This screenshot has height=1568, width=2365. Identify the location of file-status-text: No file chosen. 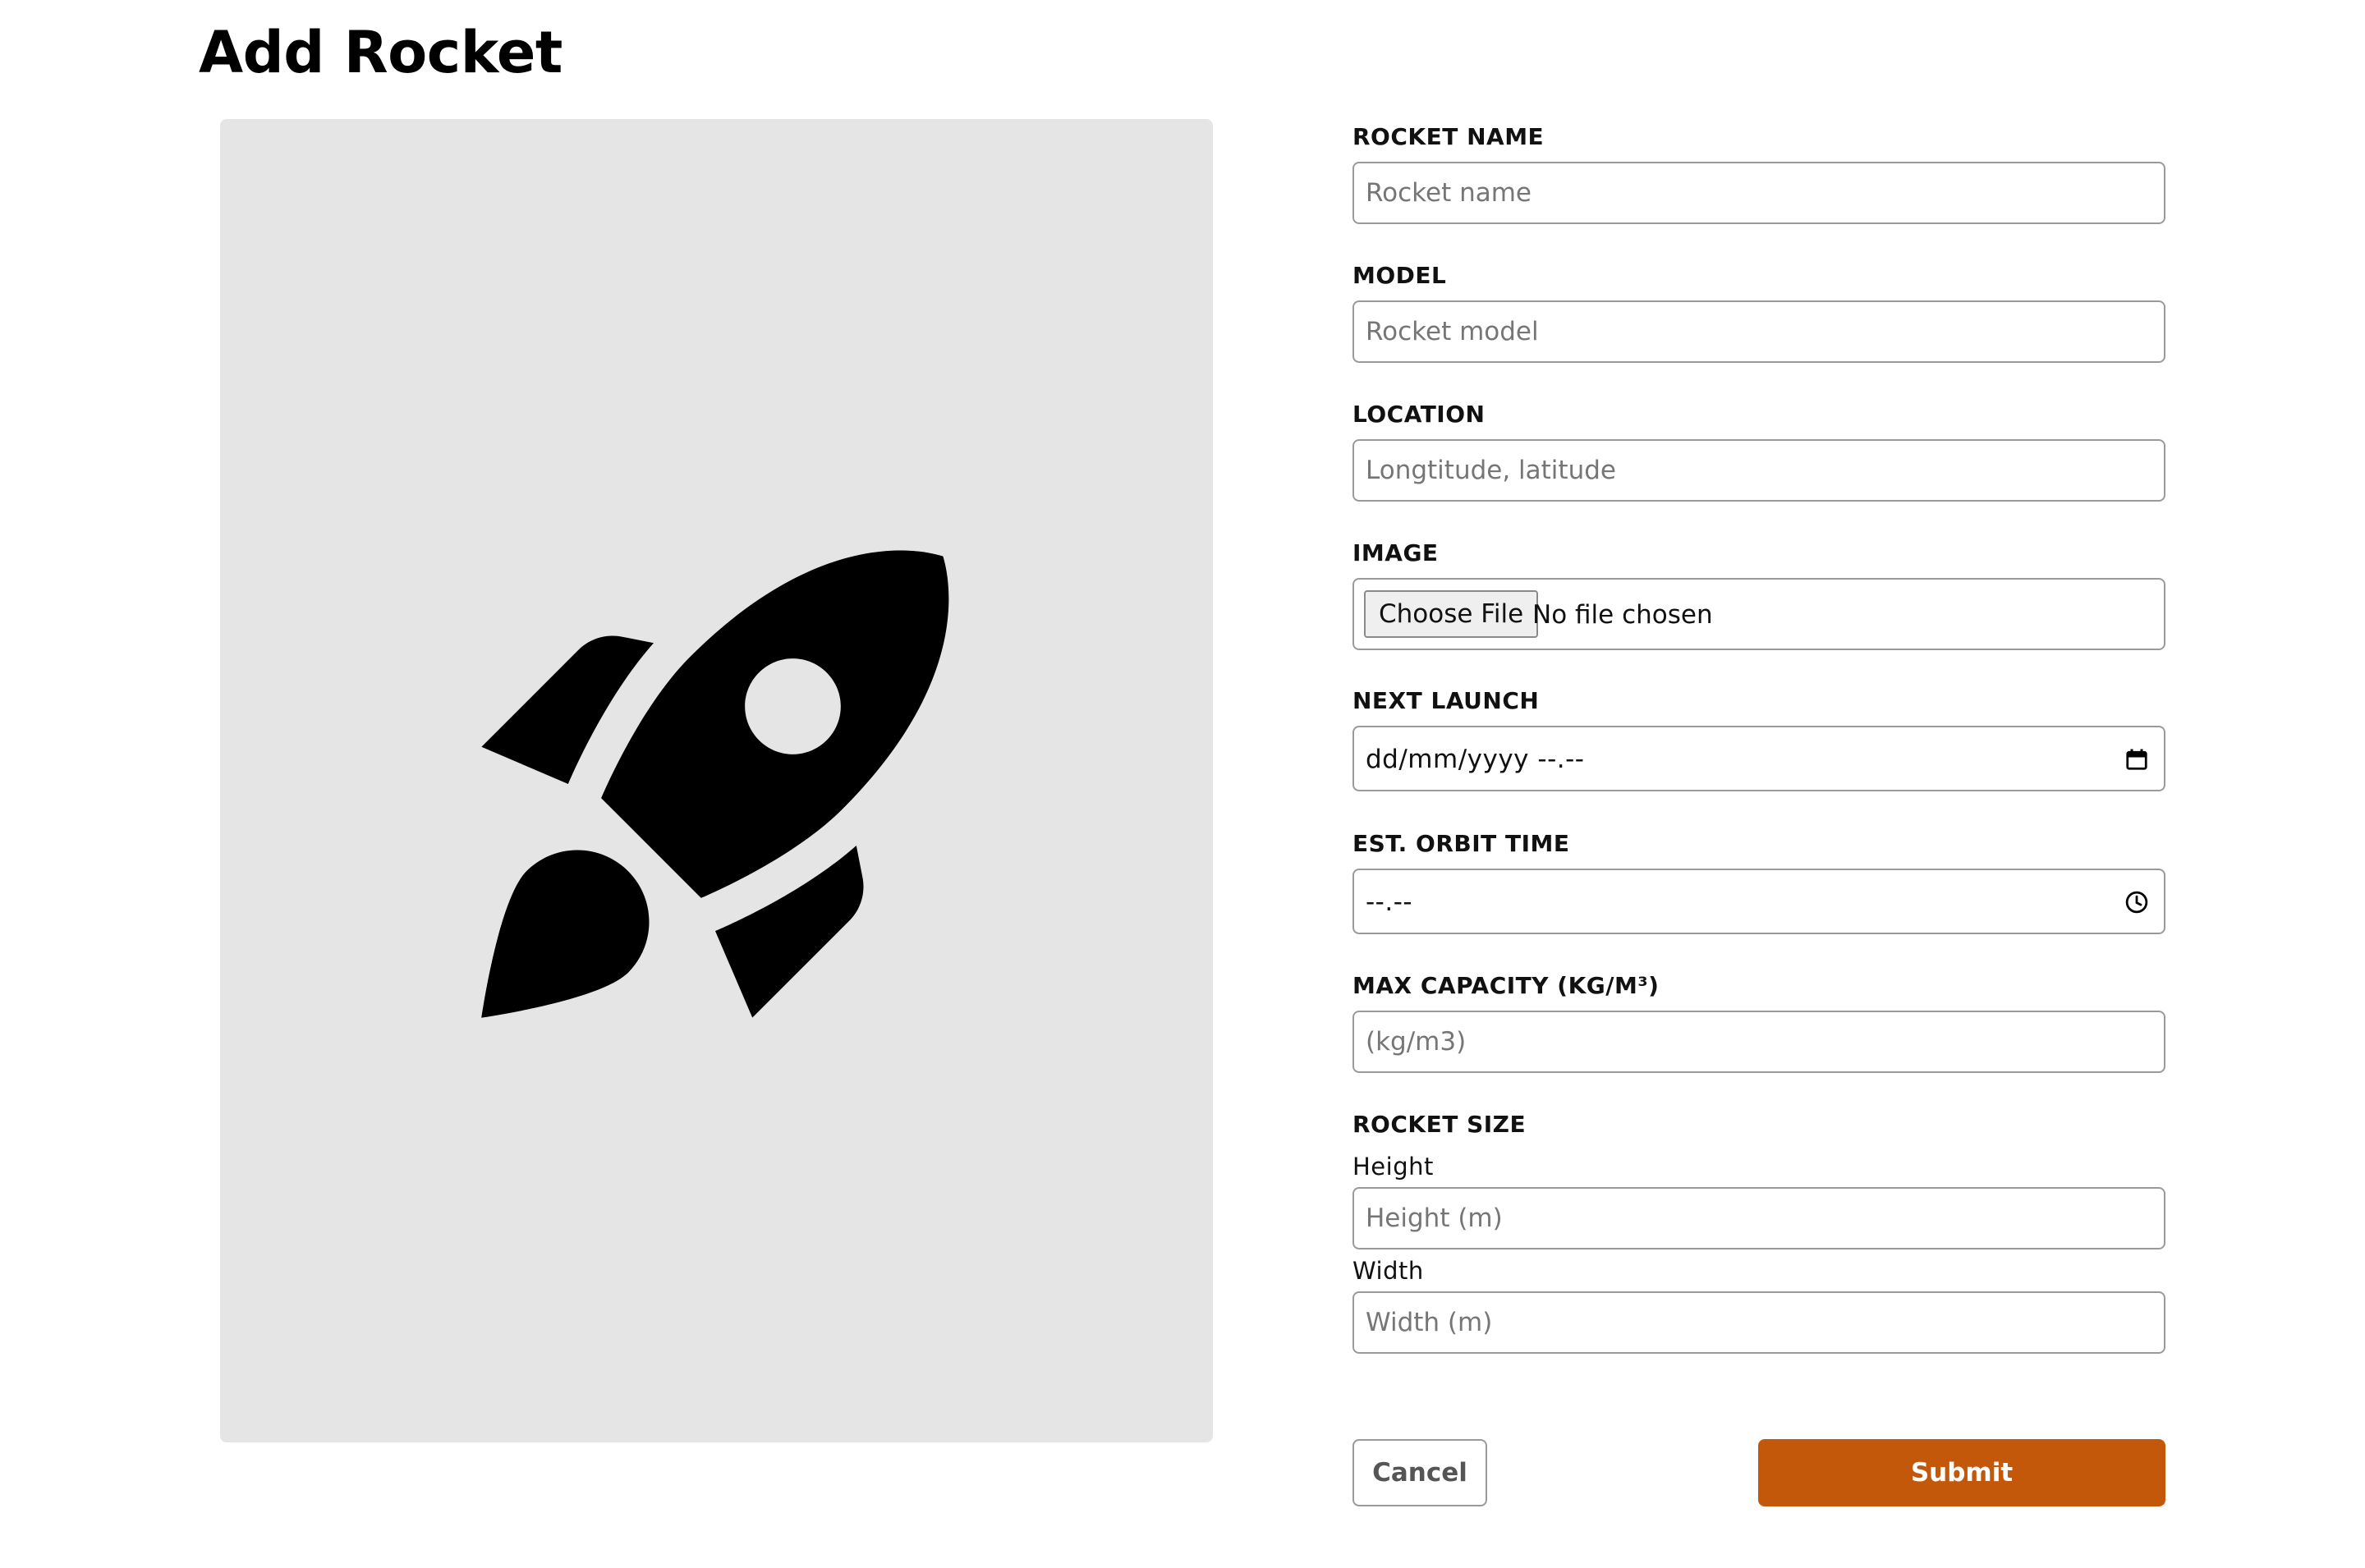
(1622, 615).